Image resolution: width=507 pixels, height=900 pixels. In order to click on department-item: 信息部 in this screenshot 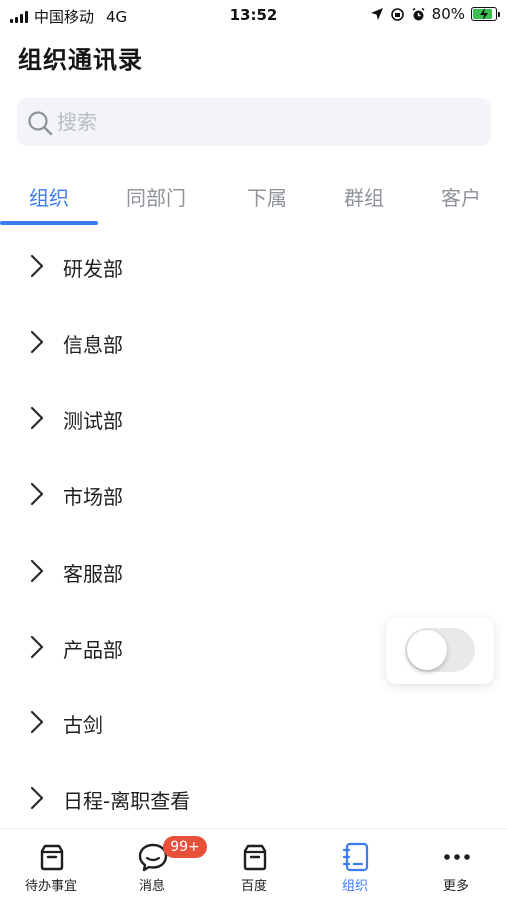, I will do `click(253, 342)`.